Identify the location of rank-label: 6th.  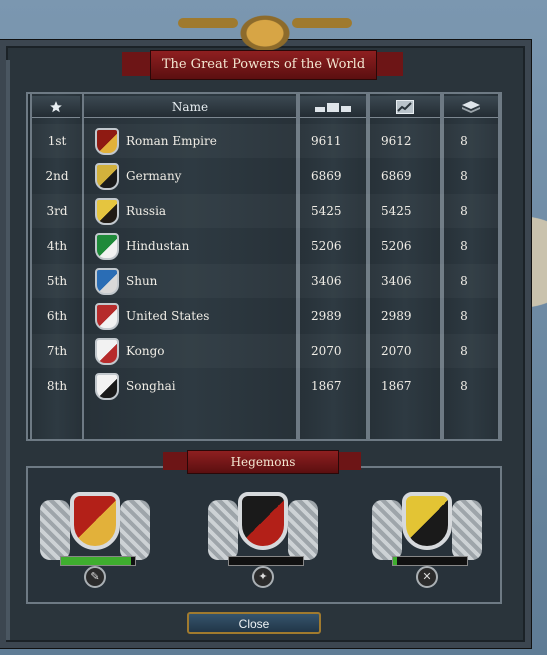
(57, 316).